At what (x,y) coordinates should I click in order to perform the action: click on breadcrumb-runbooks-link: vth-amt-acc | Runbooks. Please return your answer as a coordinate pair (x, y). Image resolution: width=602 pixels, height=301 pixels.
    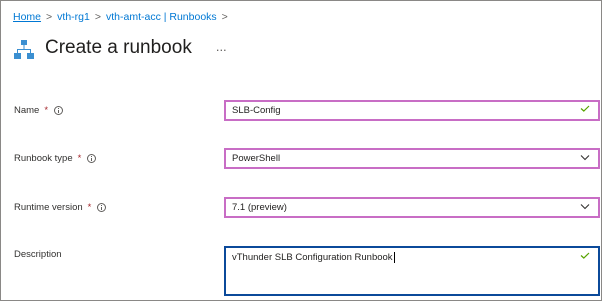
    Looking at the image, I should click on (161, 17).